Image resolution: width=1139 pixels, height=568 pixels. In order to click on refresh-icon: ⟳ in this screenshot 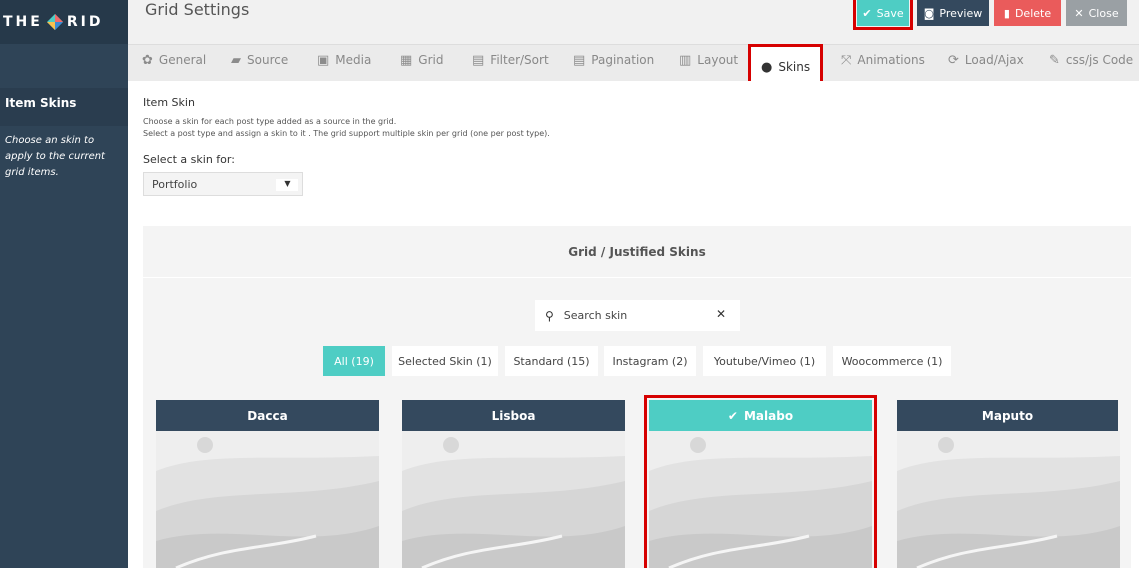, I will do `click(953, 60)`.